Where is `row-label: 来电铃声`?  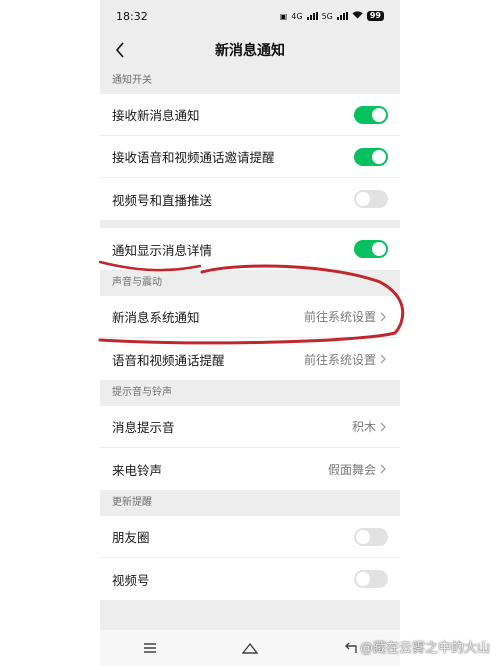
row-label: 来电铃声 is located at coordinates (137, 470).